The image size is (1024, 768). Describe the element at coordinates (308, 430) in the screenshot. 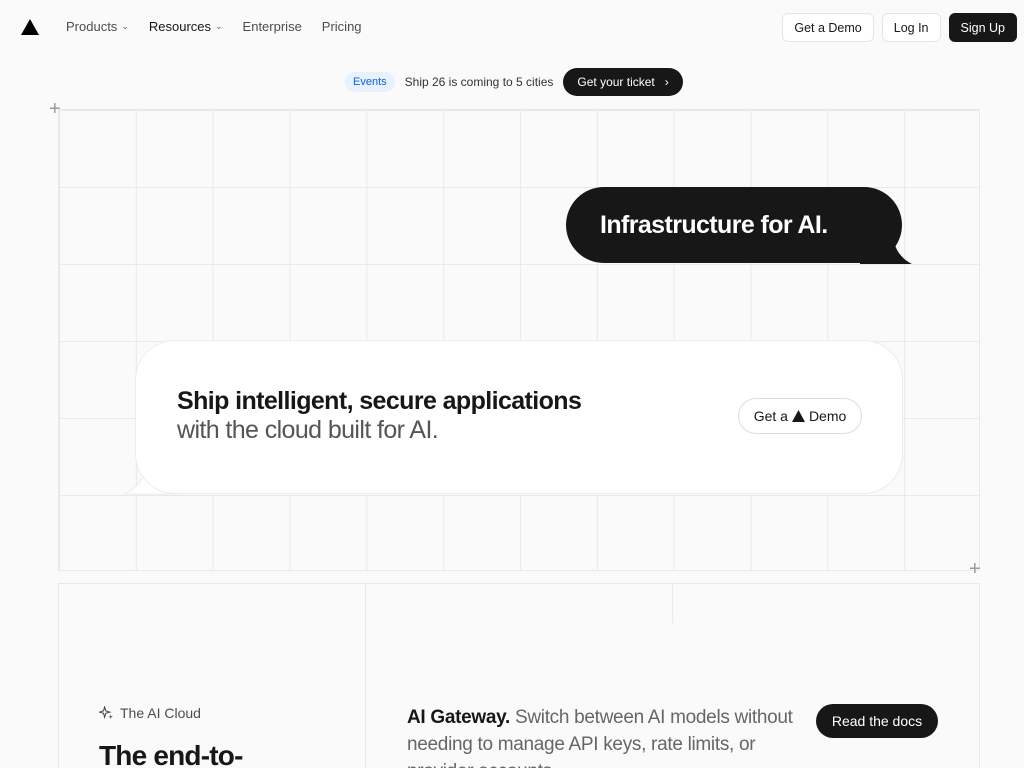

I see `hero-subtitle: with the cloud built for AI.` at that location.